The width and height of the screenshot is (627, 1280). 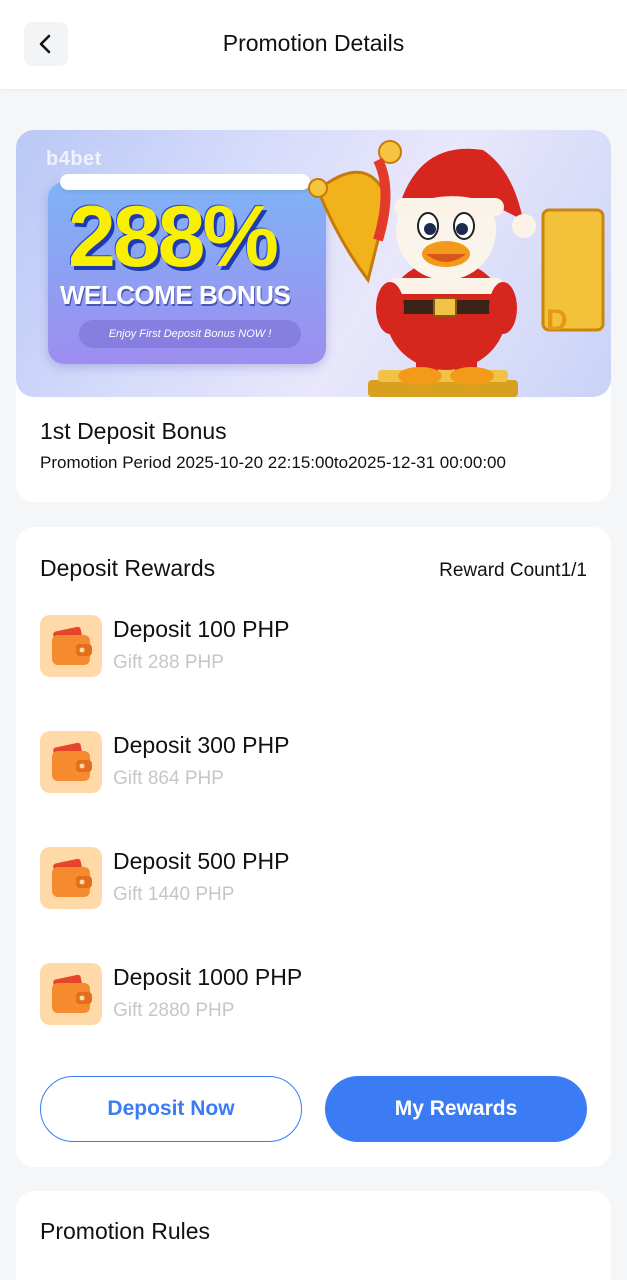 What do you see at coordinates (310, 879) in the screenshot?
I see `reward-item: Deposit 500 PHP Gift 1440 PHP` at bounding box center [310, 879].